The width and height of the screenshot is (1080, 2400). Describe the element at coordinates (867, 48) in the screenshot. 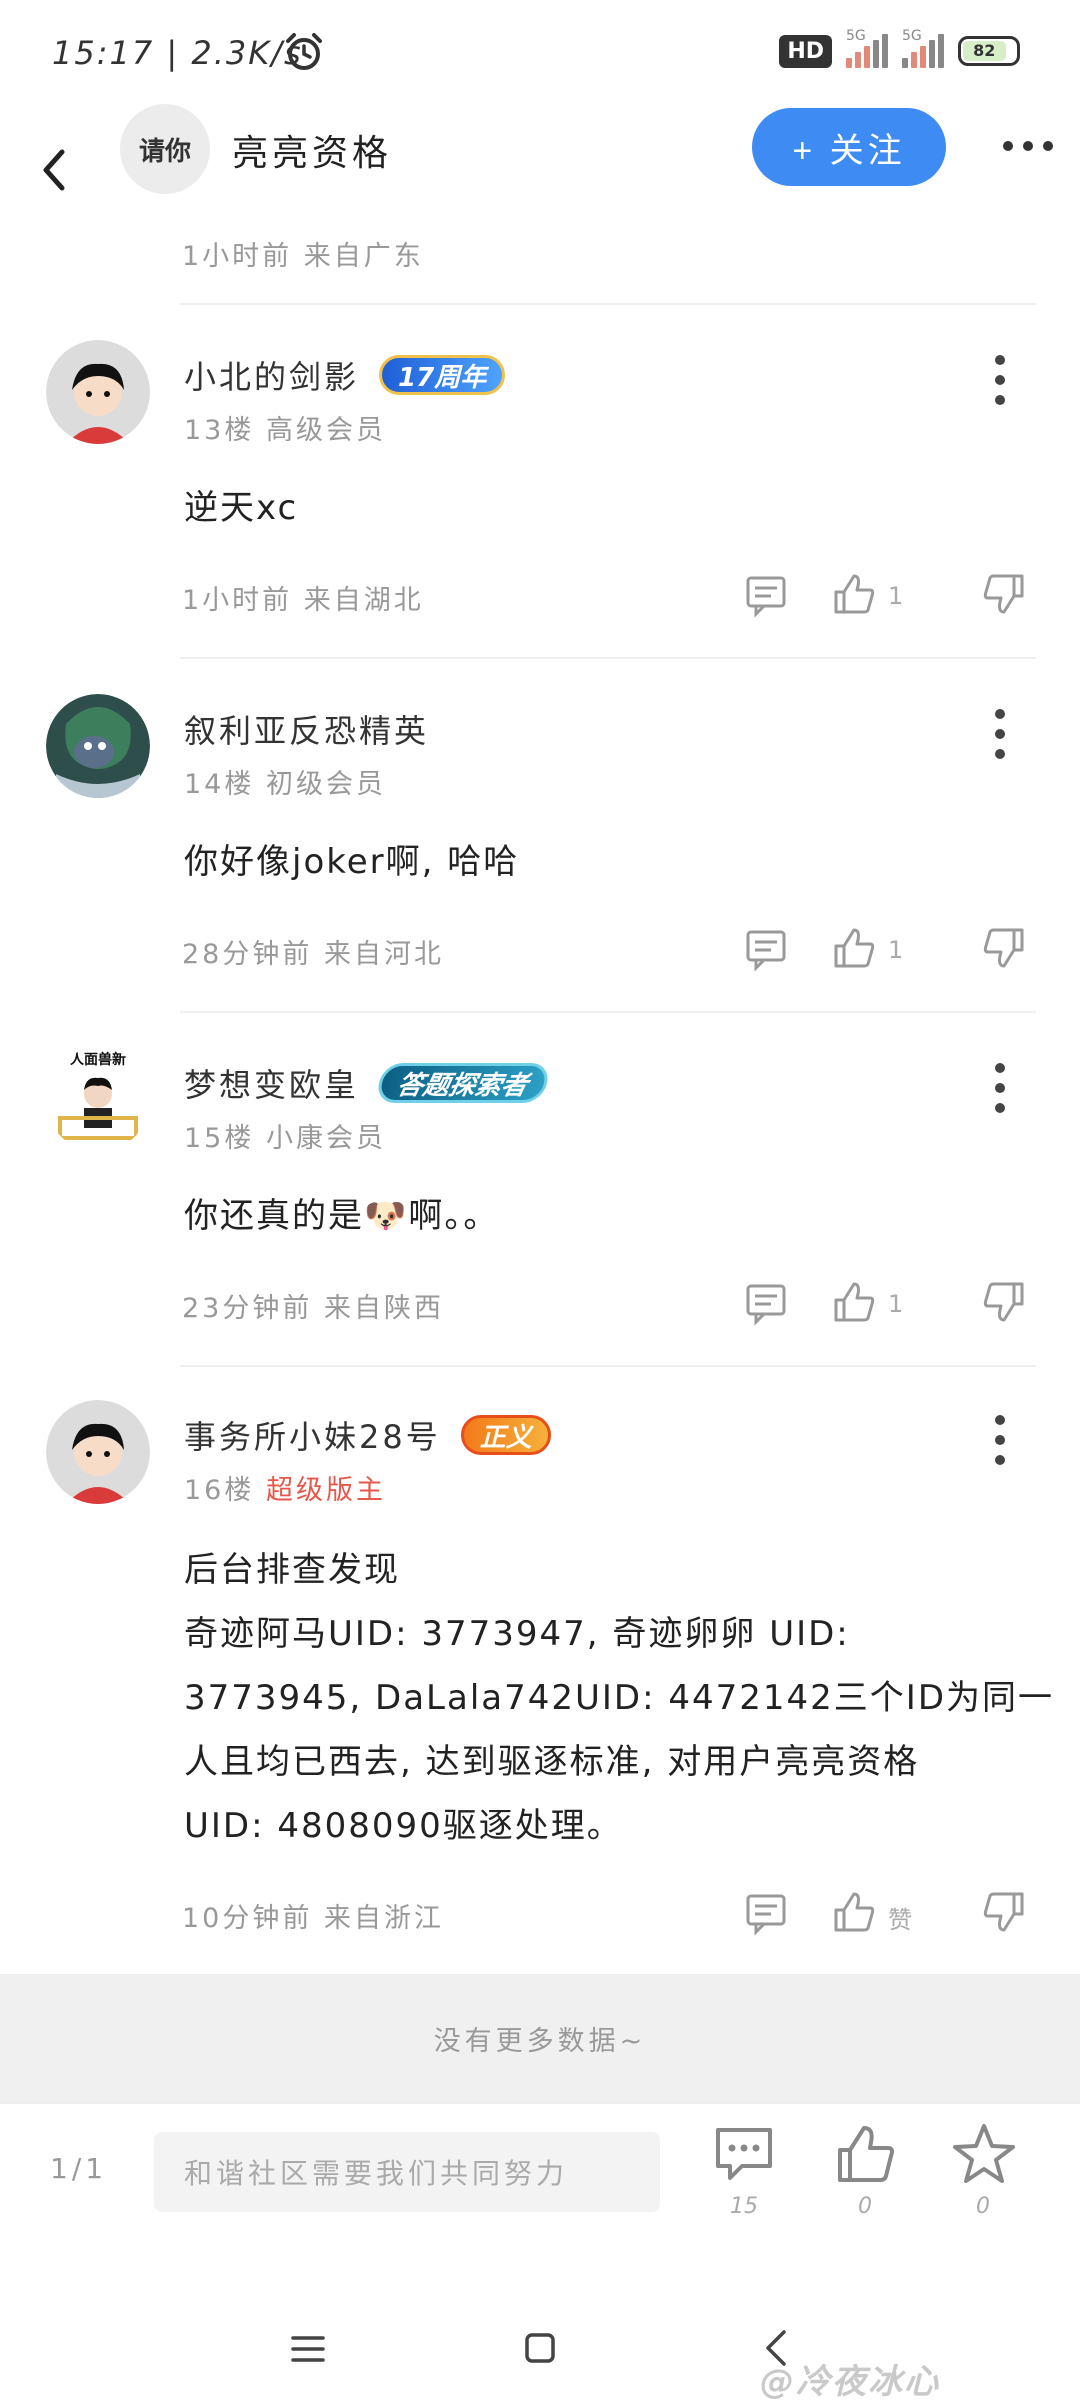

I see `signal-icon: 5G` at that location.